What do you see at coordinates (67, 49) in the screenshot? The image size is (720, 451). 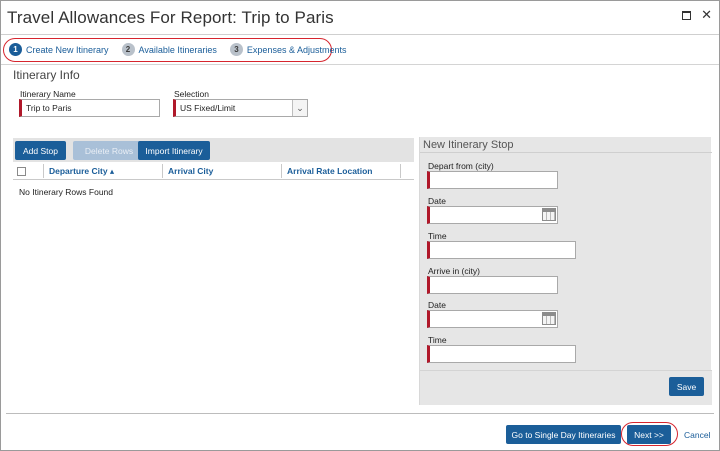 I see `step-label: Create New Itinerary` at bounding box center [67, 49].